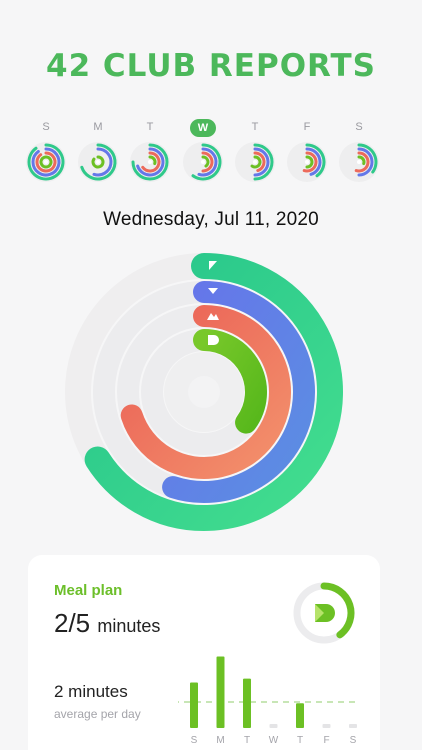 The image size is (422, 750). I want to click on day-letter-selected: W, so click(203, 128).